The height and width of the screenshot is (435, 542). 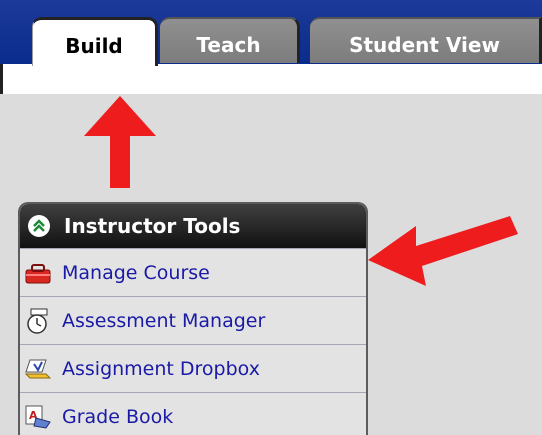 What do you see at coordinates (443, 251) in the screenshot?
I see `left-arrow-annotation` at bounding box center [443, 251].